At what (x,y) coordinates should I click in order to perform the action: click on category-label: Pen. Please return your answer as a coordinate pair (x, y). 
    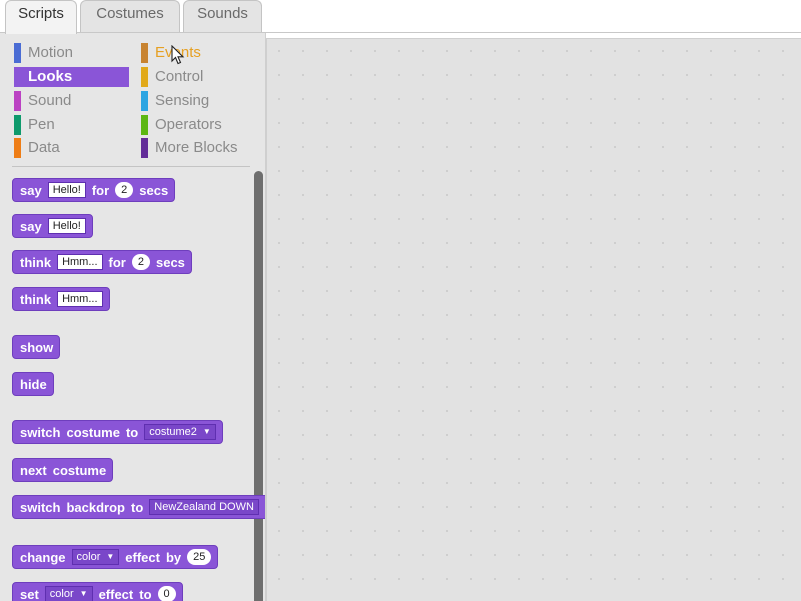
    Looking at the image, I should click on (41, 124).